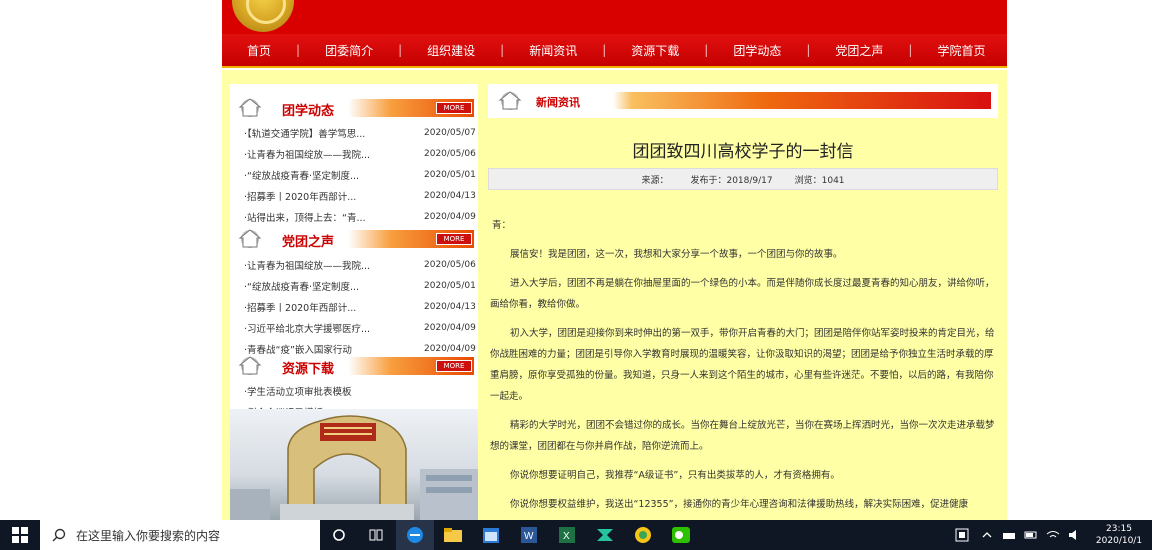 The width and height of the screenshot is (1152, 550). What do you see at coordinates (354, 390) in the screenshot?
I see `list-item: ·学生活动立项审批表模板` at bounding box center [354, 390].